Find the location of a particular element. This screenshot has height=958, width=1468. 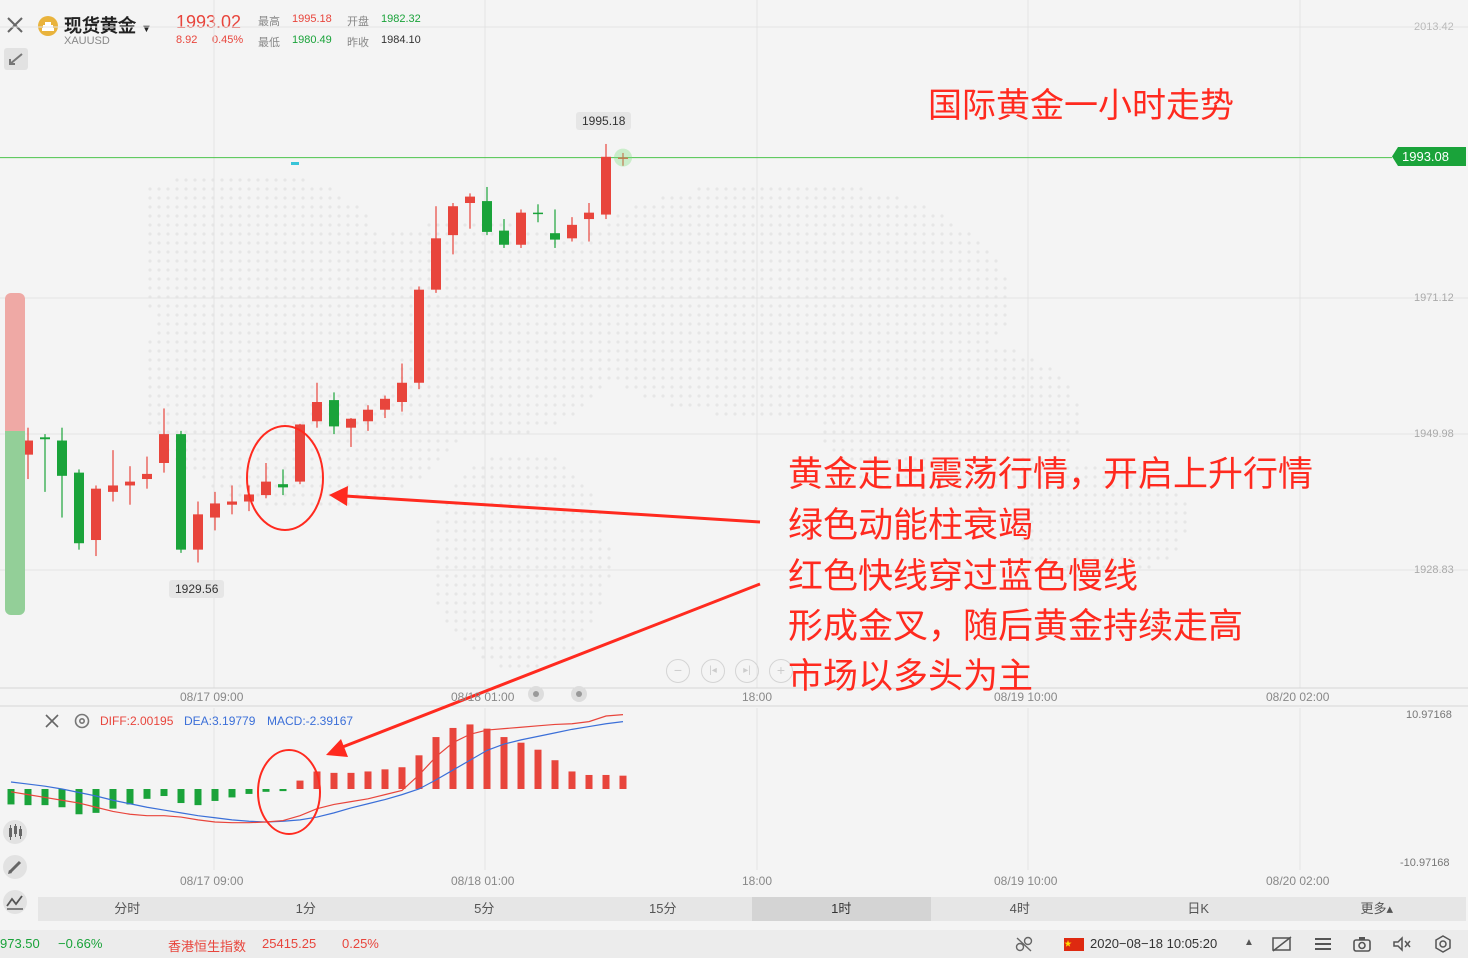

chart-mode-icon is located at coordinates (1282, 944).